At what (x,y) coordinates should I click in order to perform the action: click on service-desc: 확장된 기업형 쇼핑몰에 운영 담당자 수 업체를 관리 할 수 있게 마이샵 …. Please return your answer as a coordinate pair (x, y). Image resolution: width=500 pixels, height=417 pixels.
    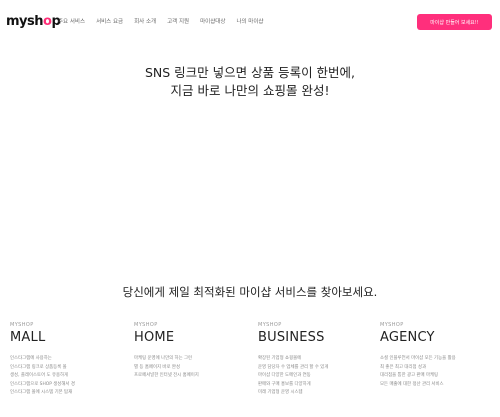
    Looking at the image, I should click on (313, 376).